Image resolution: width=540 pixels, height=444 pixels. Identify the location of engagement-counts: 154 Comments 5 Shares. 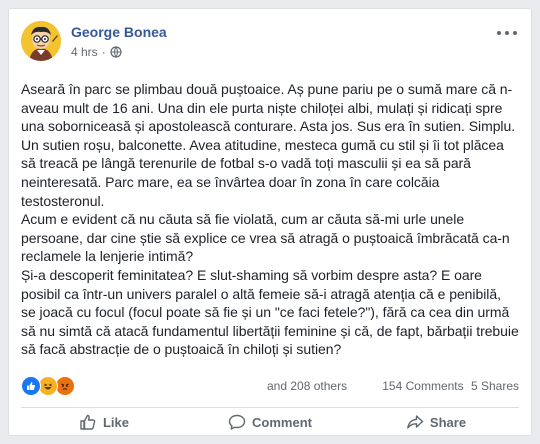
(450, 386).